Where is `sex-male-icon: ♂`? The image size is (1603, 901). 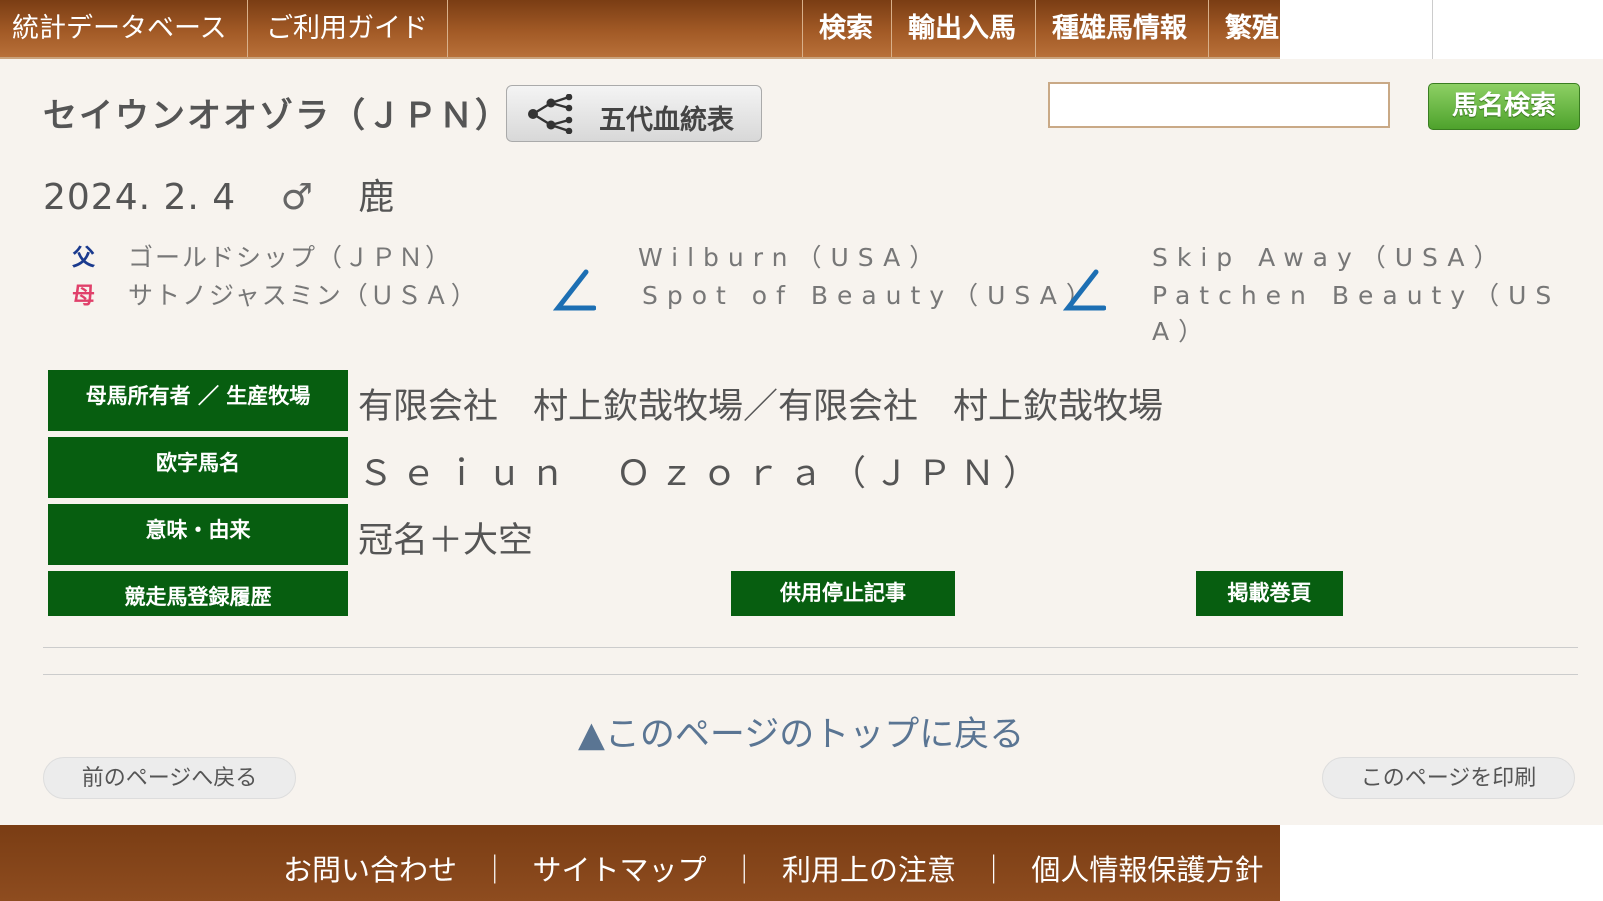
sex-male-icon: ♂ is located at coordinates (297, 197).